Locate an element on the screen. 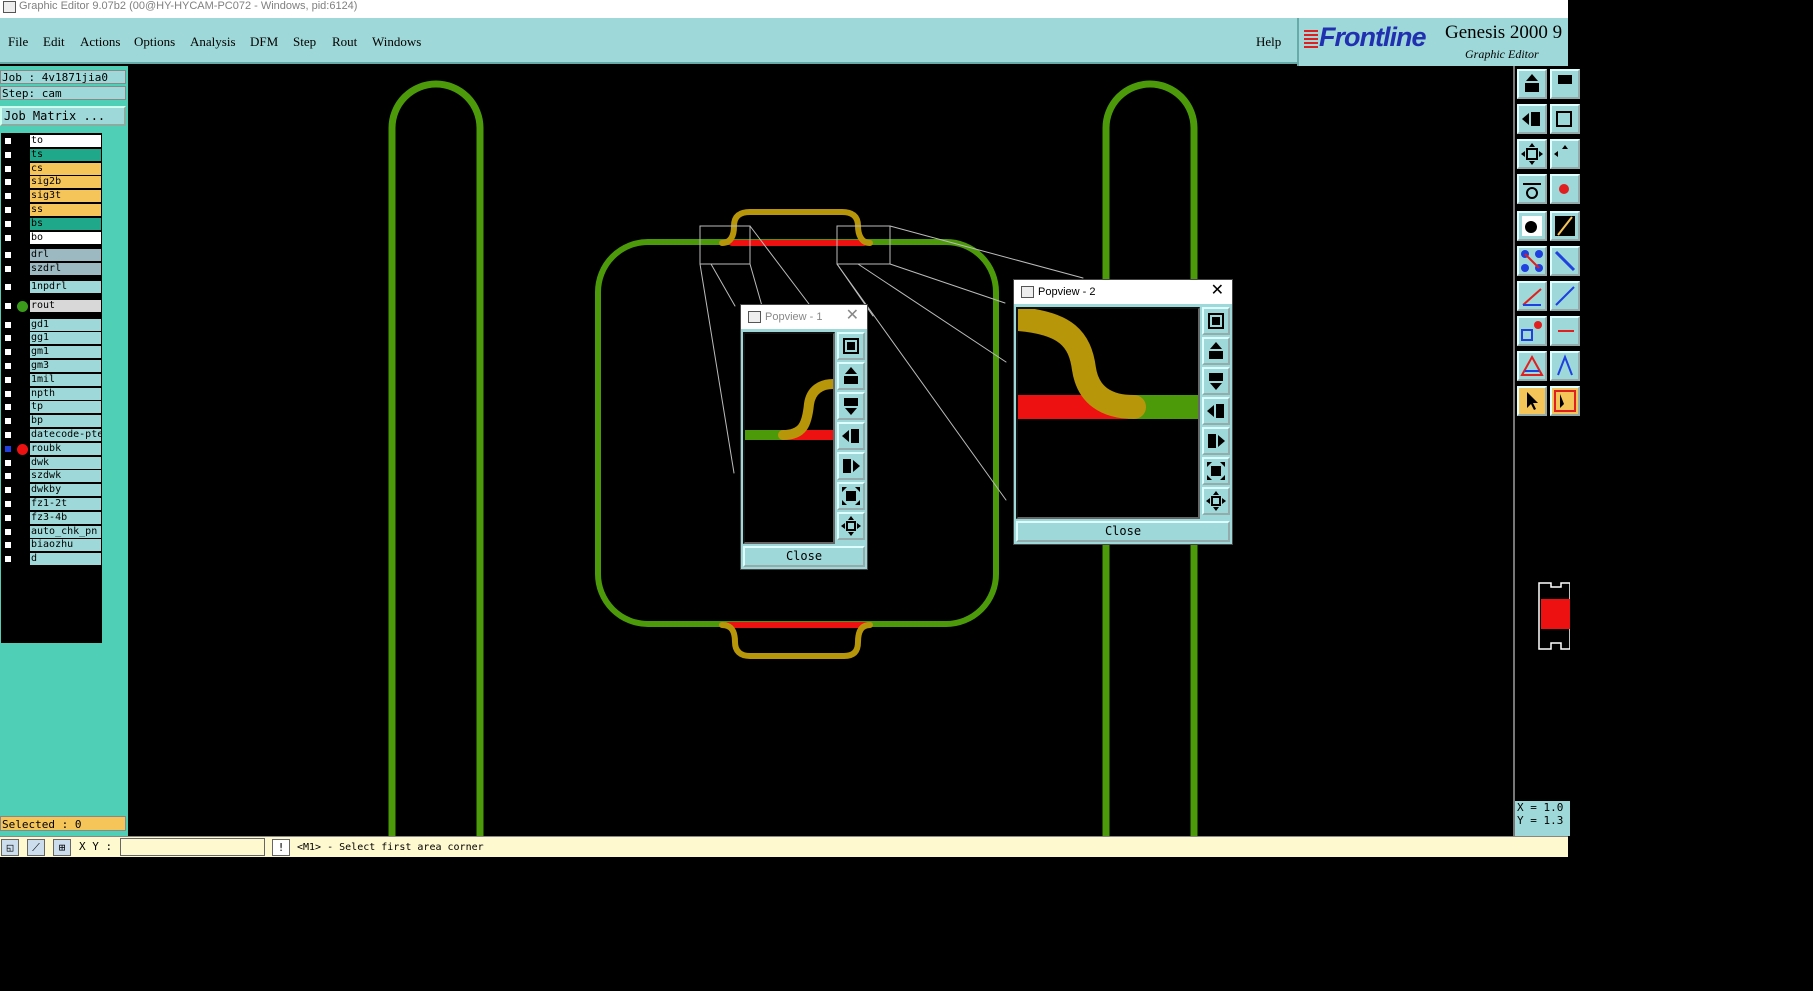  layer-name: 1npdrl is located at coordinates (65, 287).